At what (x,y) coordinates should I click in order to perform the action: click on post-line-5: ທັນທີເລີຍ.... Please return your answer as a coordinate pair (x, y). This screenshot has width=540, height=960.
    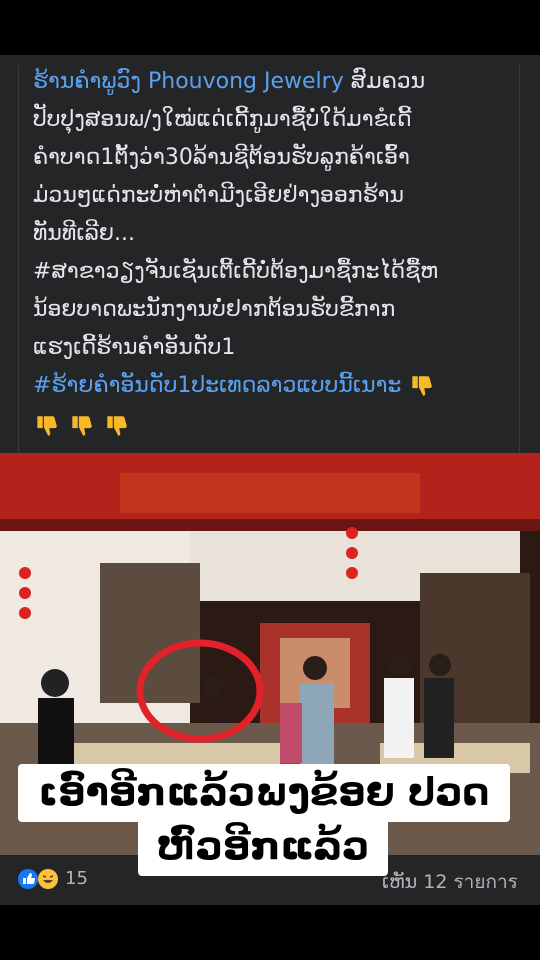
    Looking at the image, I should click on (84, 233).